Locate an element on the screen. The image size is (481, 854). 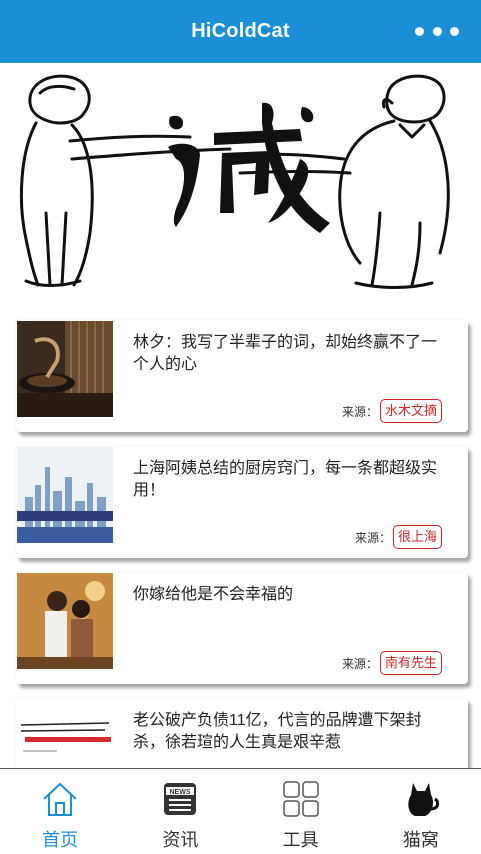
svg-text: NEWS is located at coordinates (180, 792).